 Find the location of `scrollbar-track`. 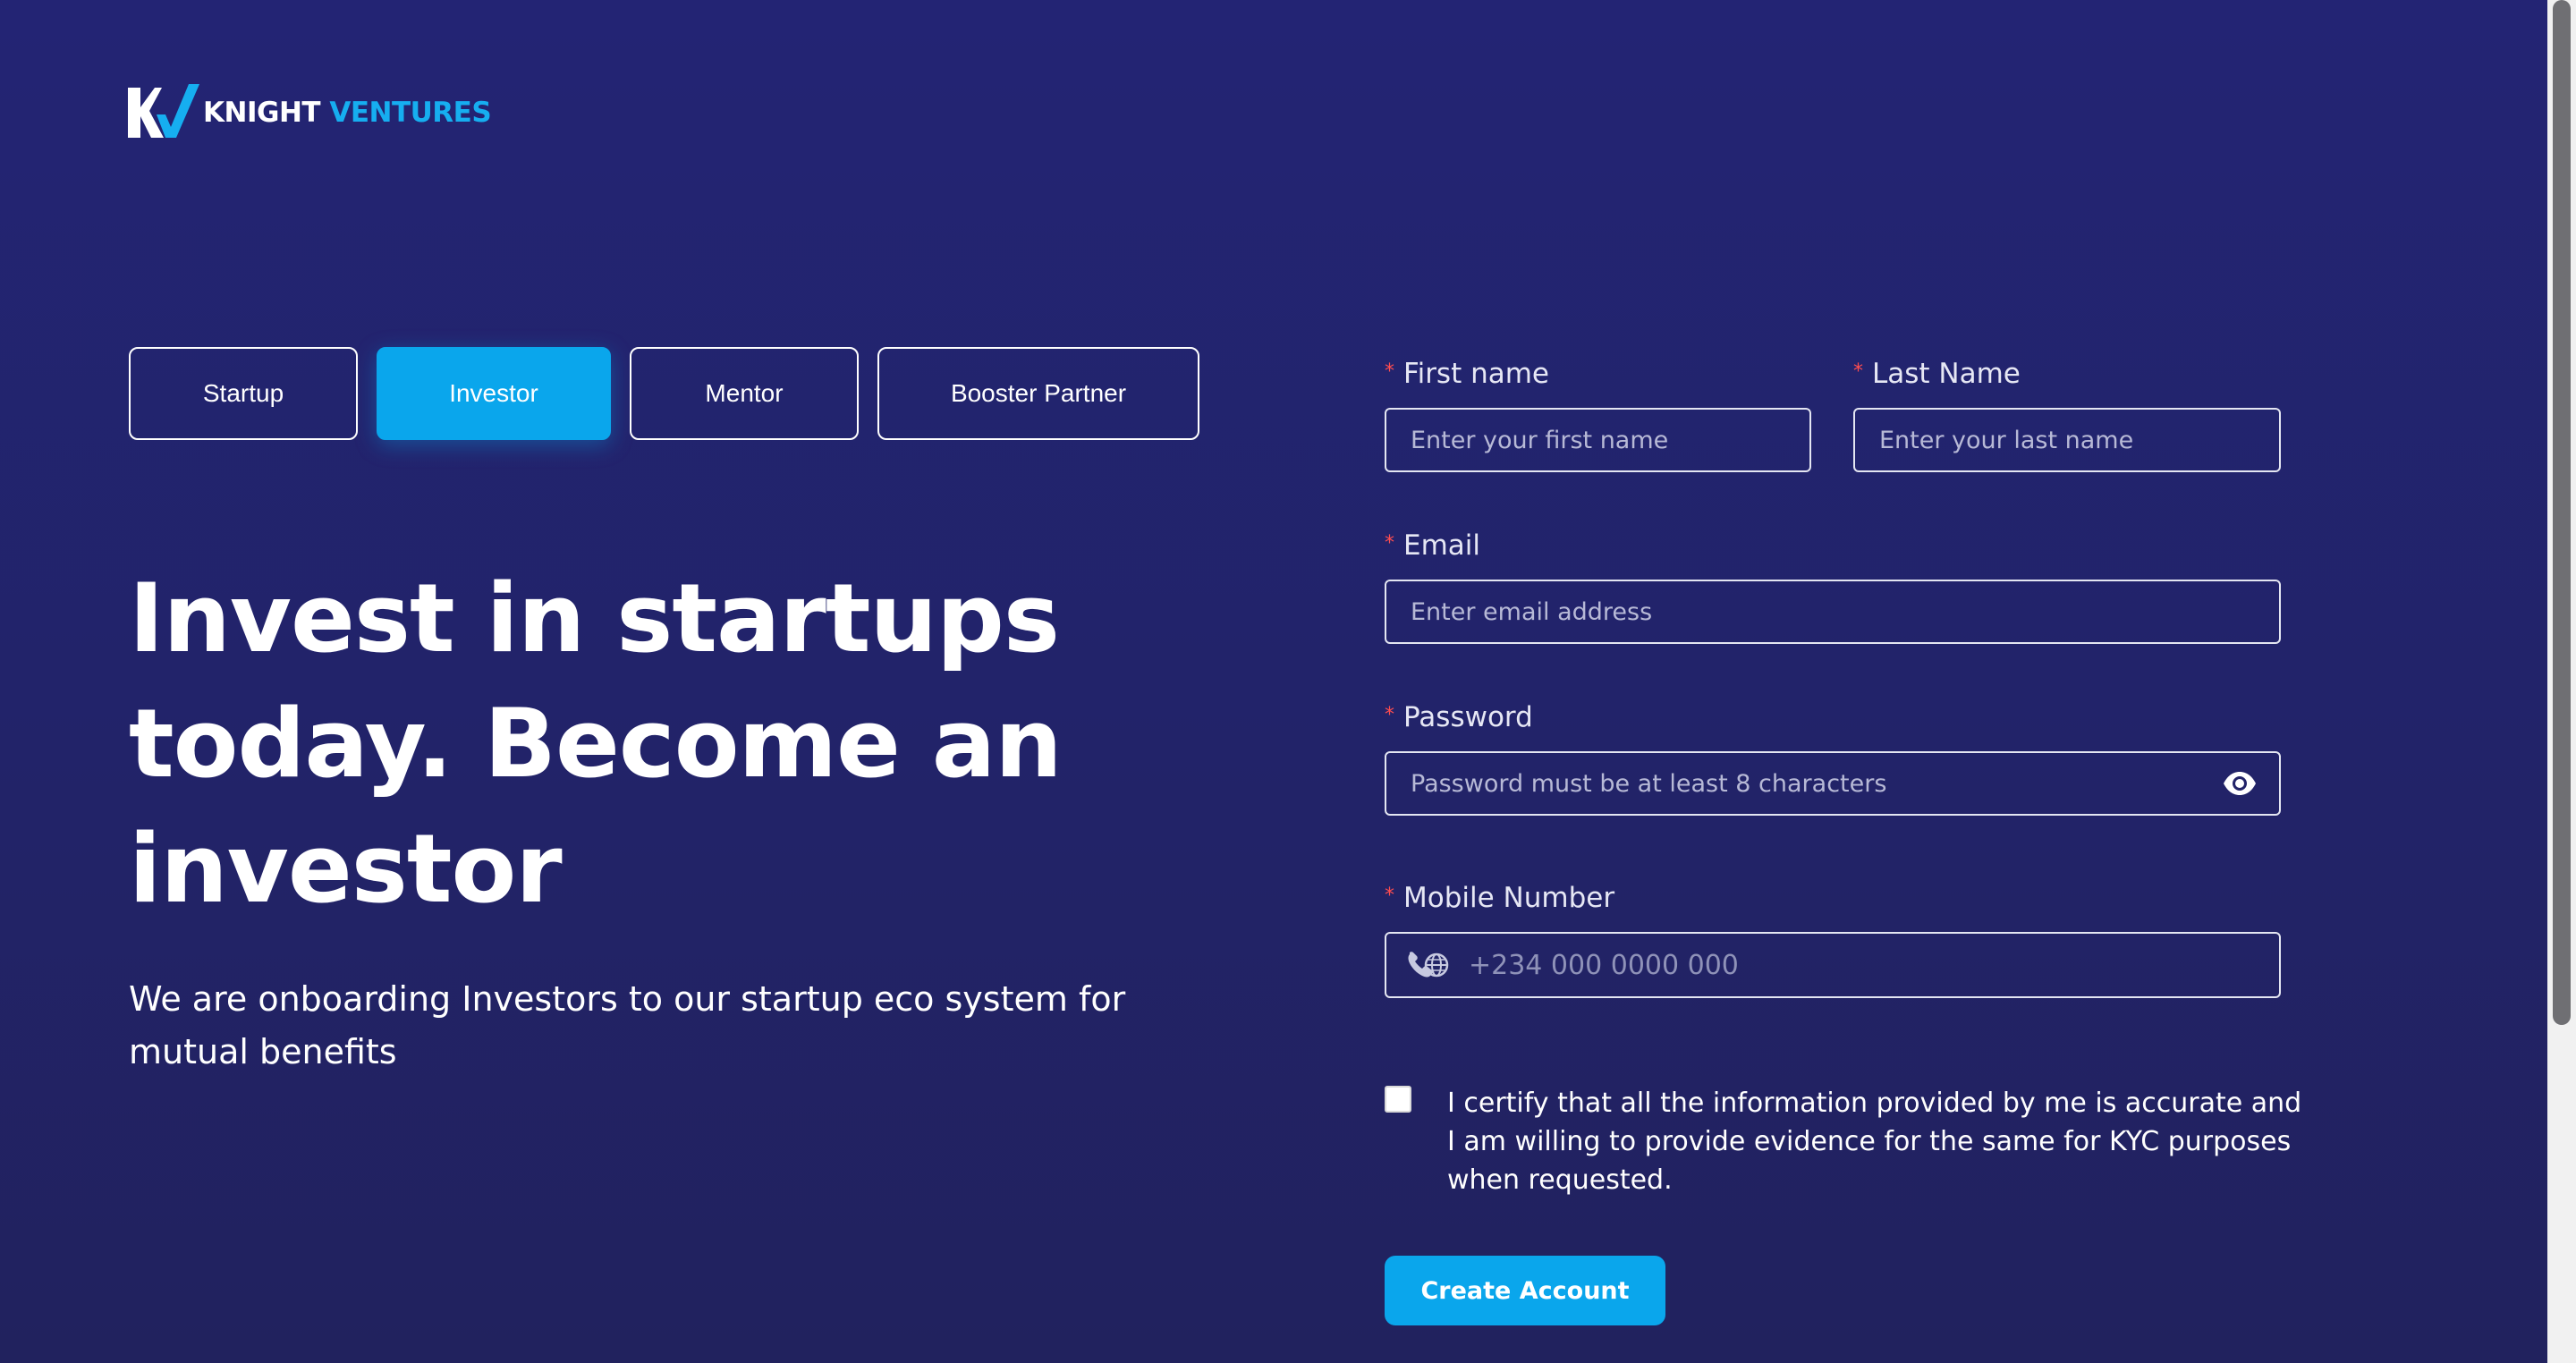

scrollbar-track is located at coordinates (2561, 681).